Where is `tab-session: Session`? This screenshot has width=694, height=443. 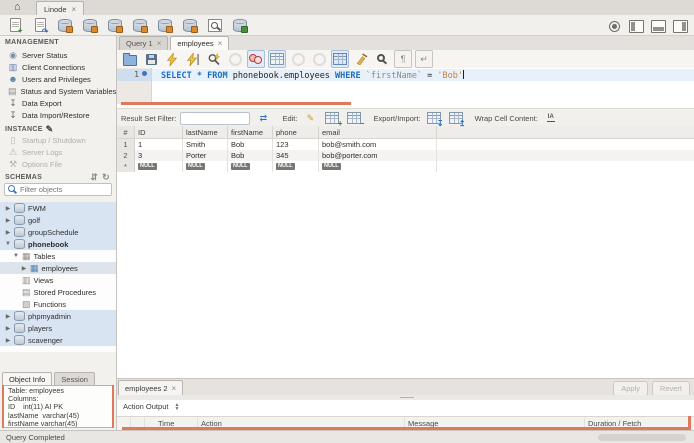 tab-session: Session is located at coordinates (74, 378).